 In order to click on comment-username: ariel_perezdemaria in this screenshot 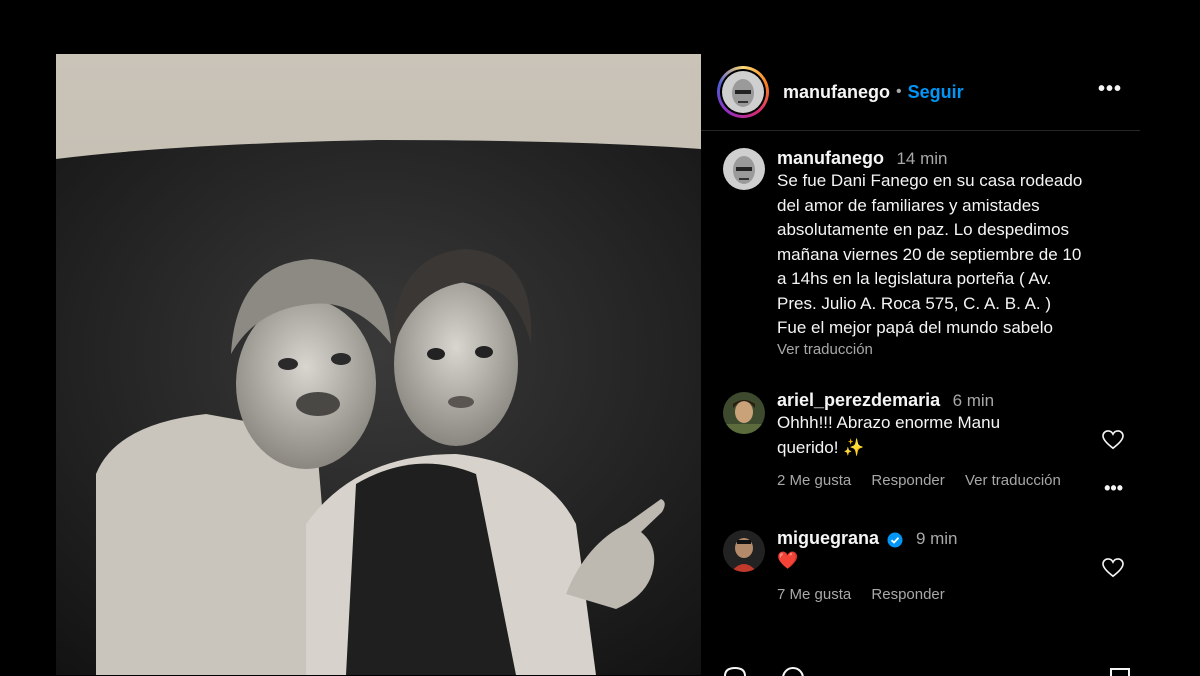, I will do `click(858, 400)`.